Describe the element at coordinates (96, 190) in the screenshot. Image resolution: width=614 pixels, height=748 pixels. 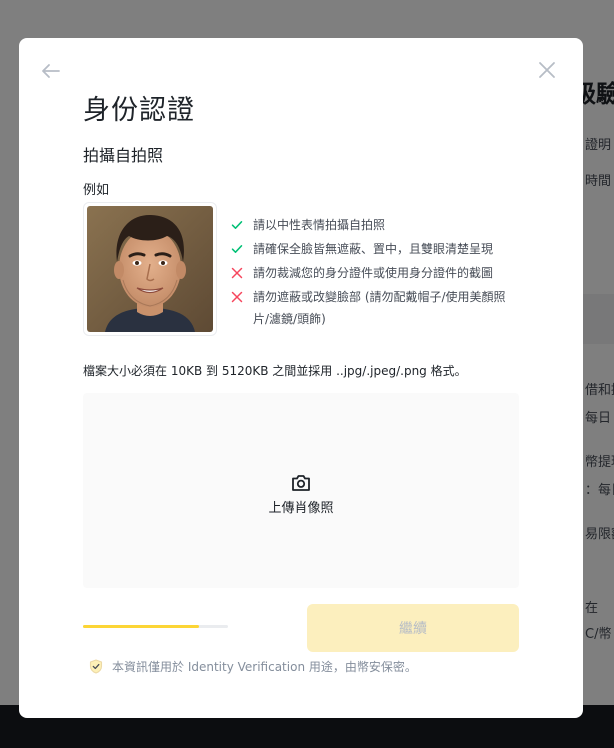
I see `example-label: 例如` at that location.